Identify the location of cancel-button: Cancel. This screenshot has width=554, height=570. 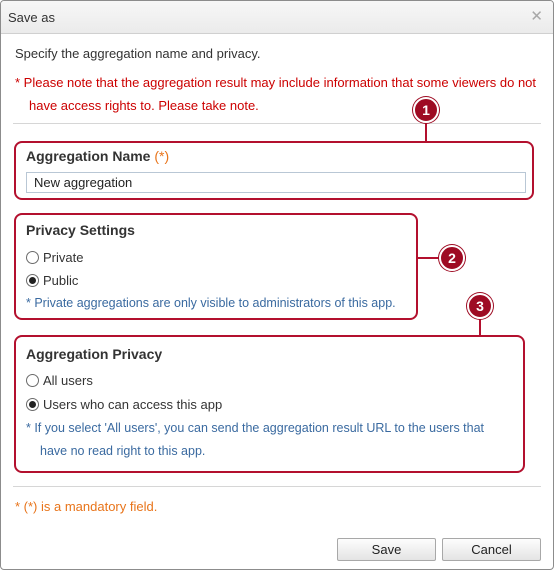
(491, 549).